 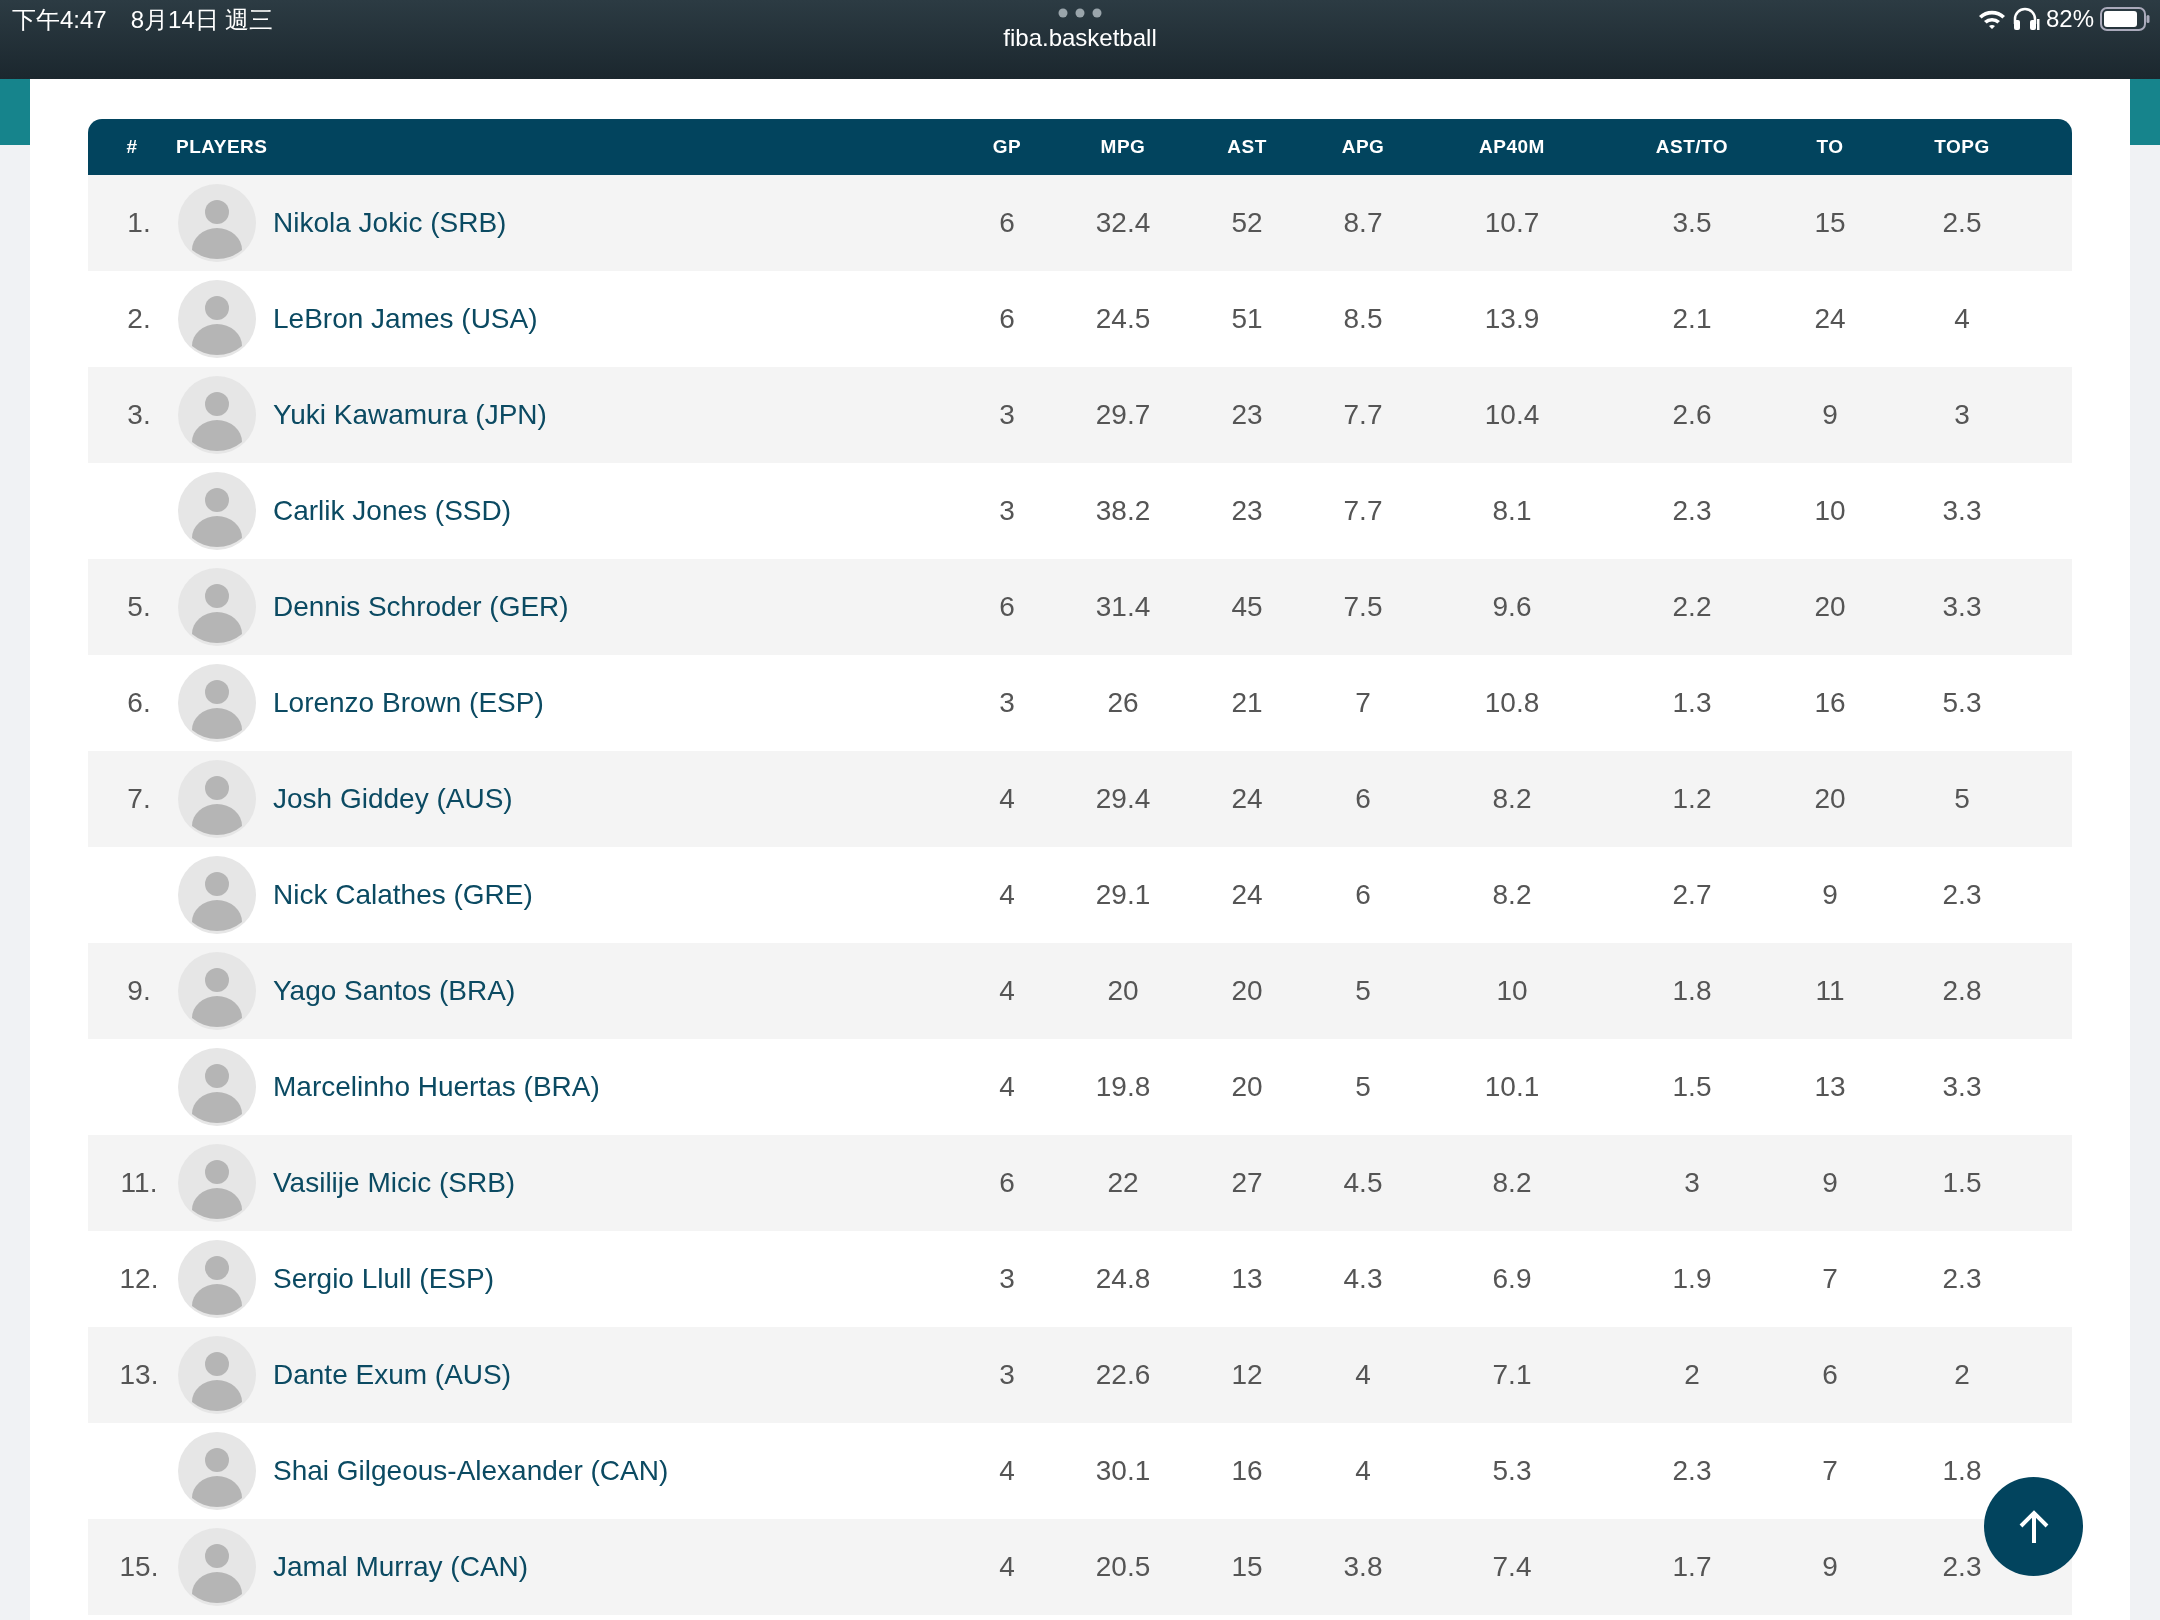 I want to click on column-header: PLAYERS, so click(x=222, y=147).